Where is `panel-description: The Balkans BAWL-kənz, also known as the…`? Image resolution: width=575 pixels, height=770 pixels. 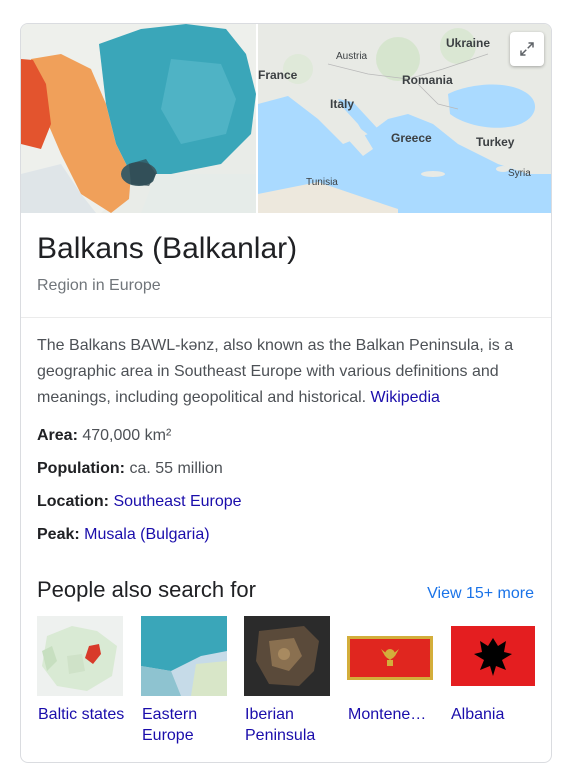 panel-description: The Balkans BAWL-kənz, also known as the… is located at coordinates (287, 372).